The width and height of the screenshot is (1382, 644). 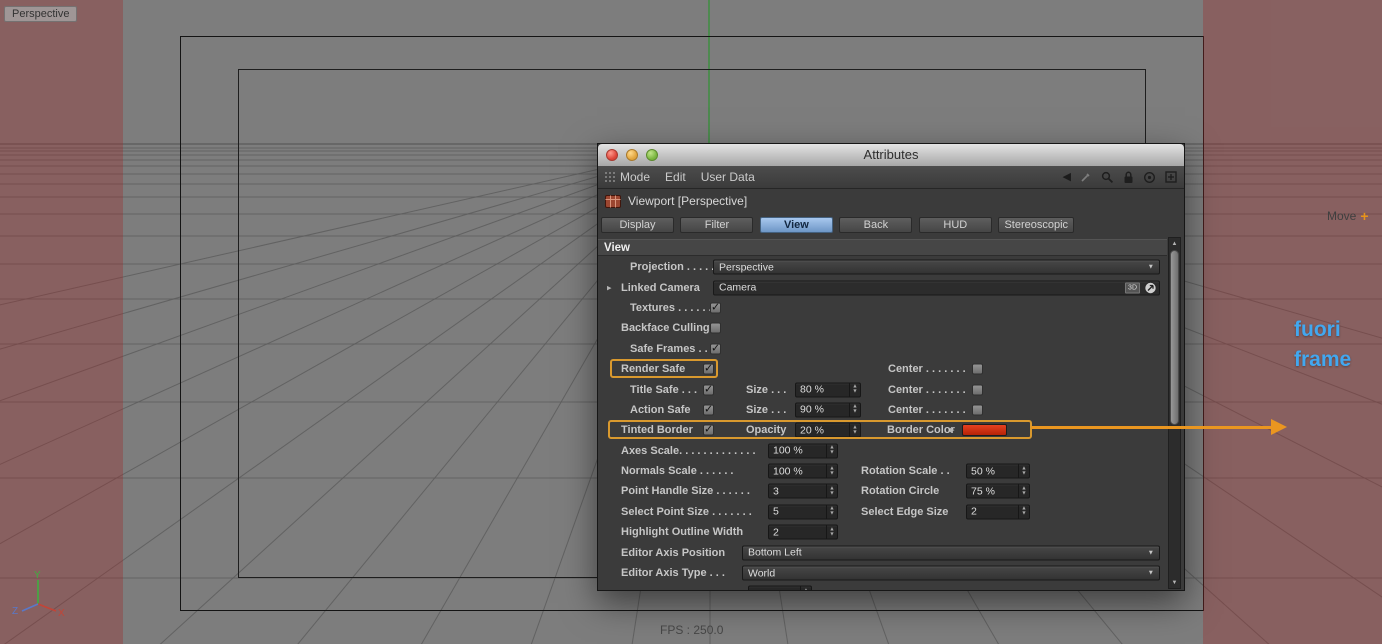 I want to click on row-backface-culling: Backface Culling, so click(x=883, y=328).